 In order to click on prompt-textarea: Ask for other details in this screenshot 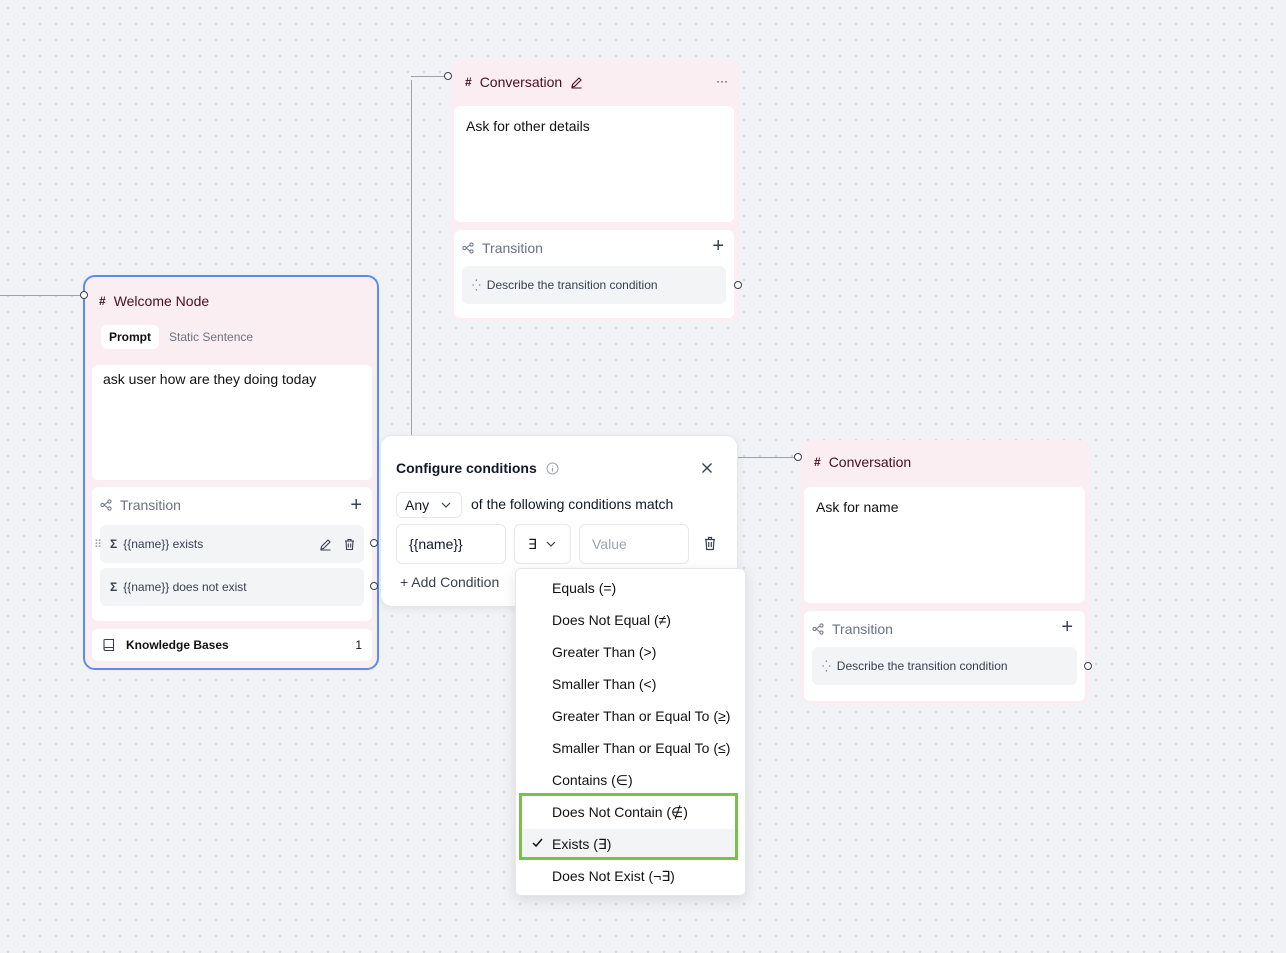, I will do `click(594, 164)`.